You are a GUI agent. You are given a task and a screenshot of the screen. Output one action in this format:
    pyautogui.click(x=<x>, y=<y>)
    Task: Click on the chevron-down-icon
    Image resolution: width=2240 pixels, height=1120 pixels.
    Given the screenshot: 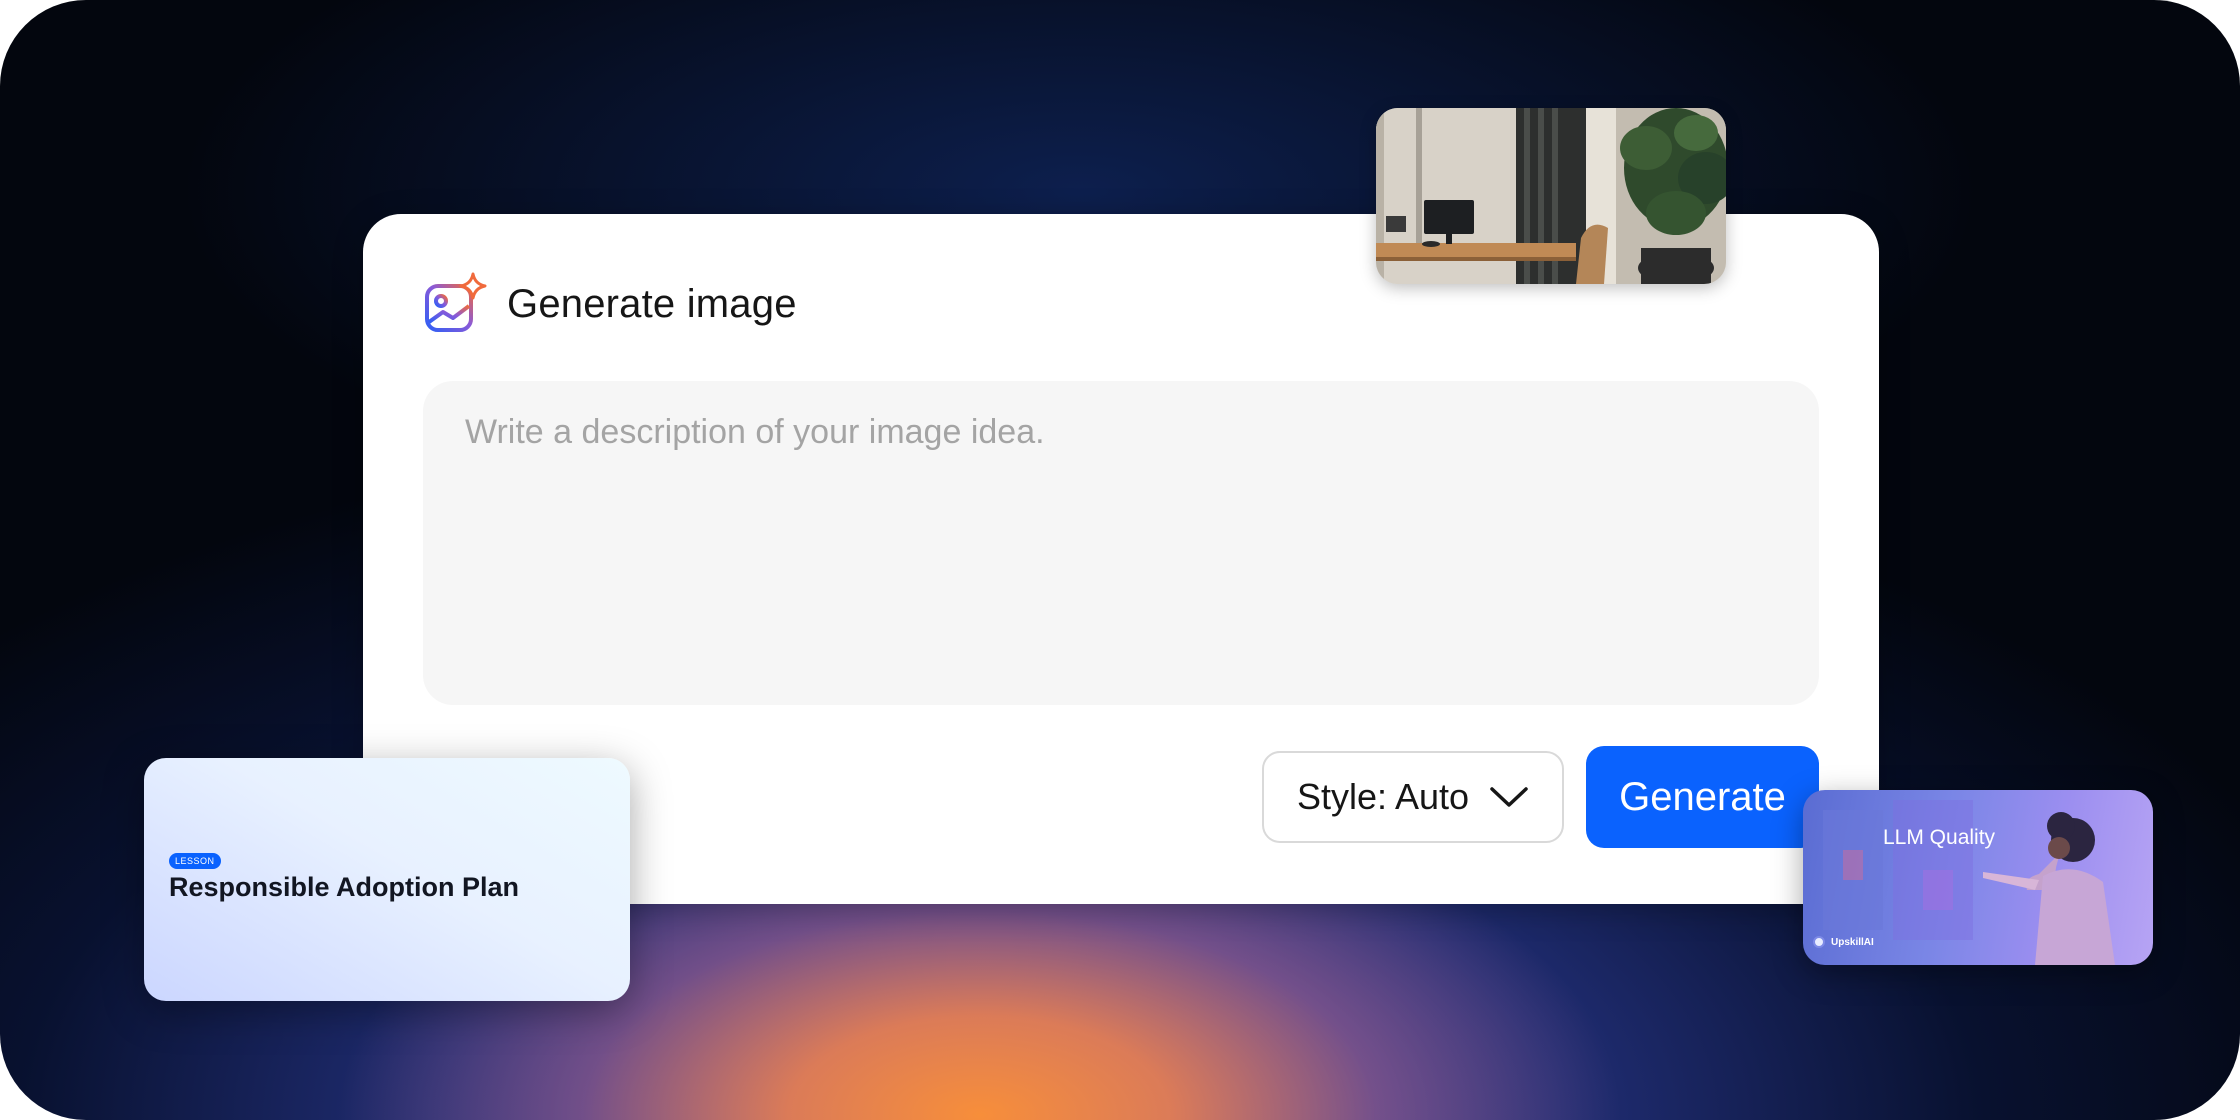 What is the action you would take?
    pyautogui.click(x=1509, y=797)
    